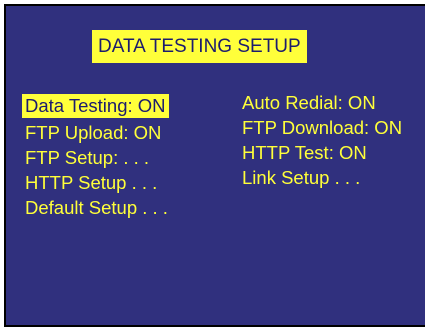 The width and height of the screenshot is (425, 327). Describe the element at coordinates (199, 46) in the screenshot. I see `screen-title: DATA TESTING SETUP` at that location.